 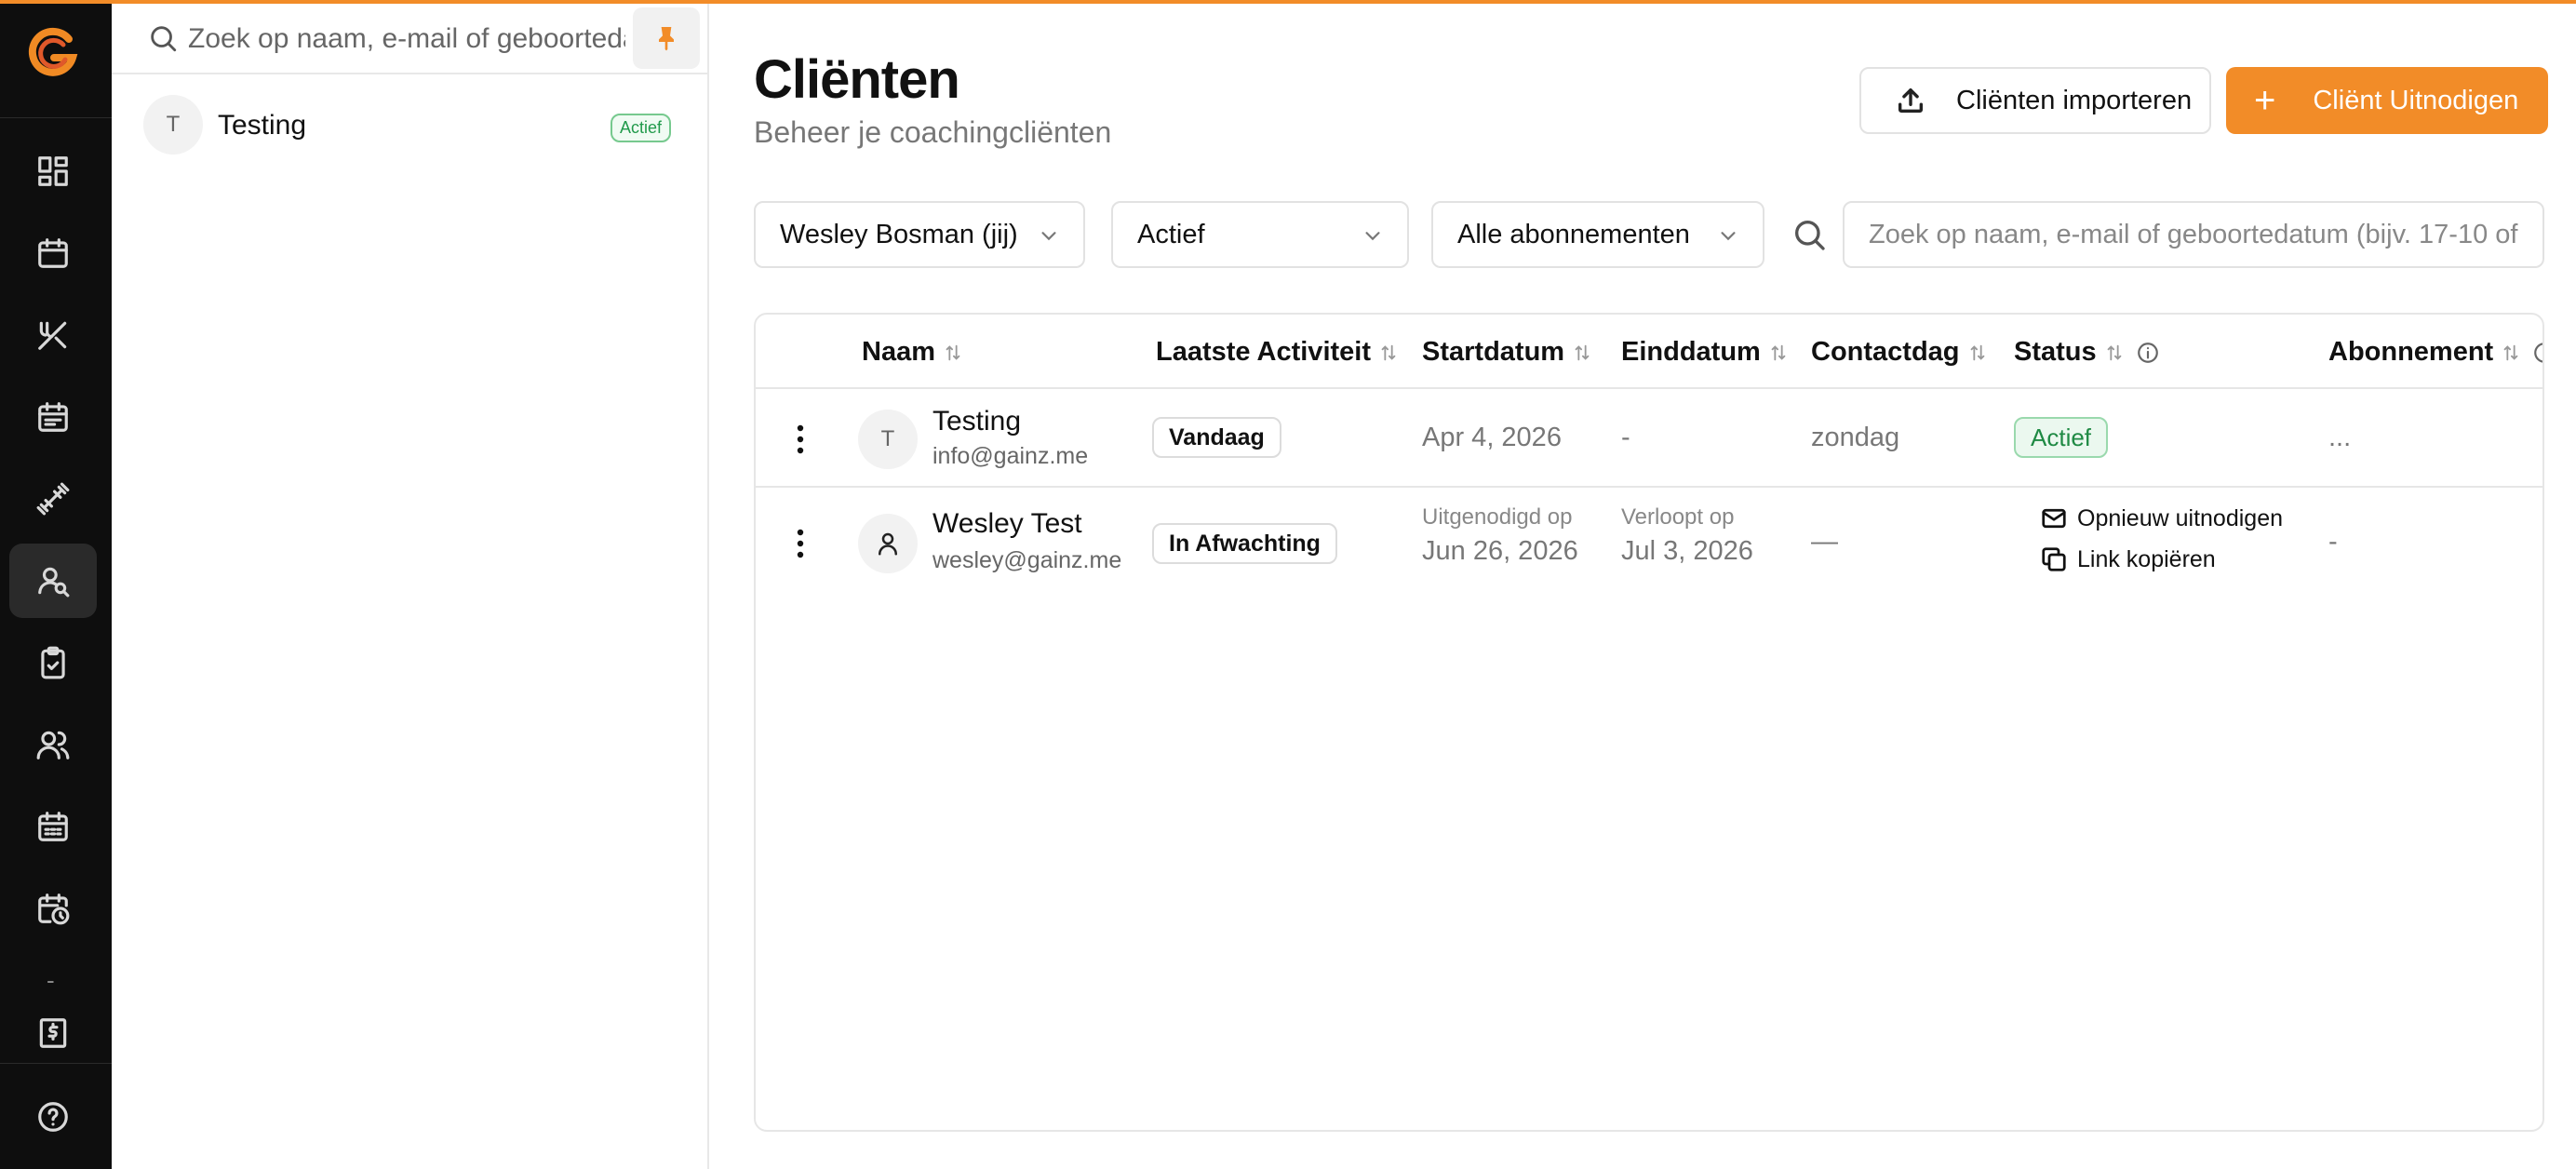 What do you see at coordinates (2054, 518) in the screenshot?
I see `mail-icon` at bounding box center [2054, 518].